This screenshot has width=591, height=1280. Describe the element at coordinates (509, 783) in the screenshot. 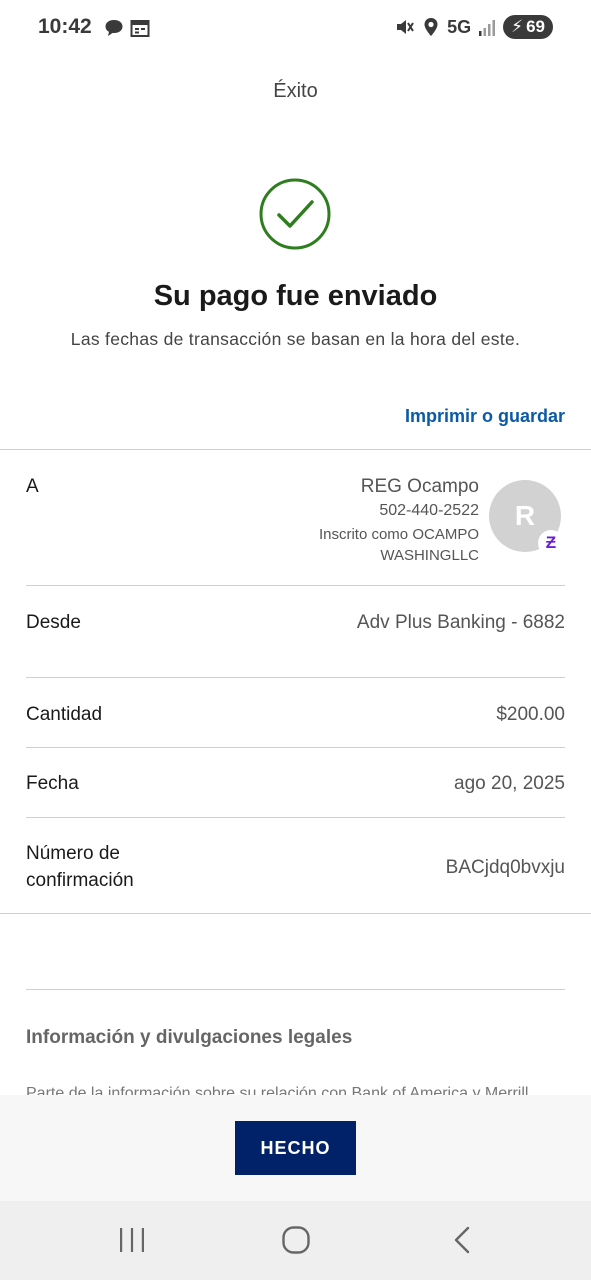

I see `date-value: ago 20, 2025` at that location.